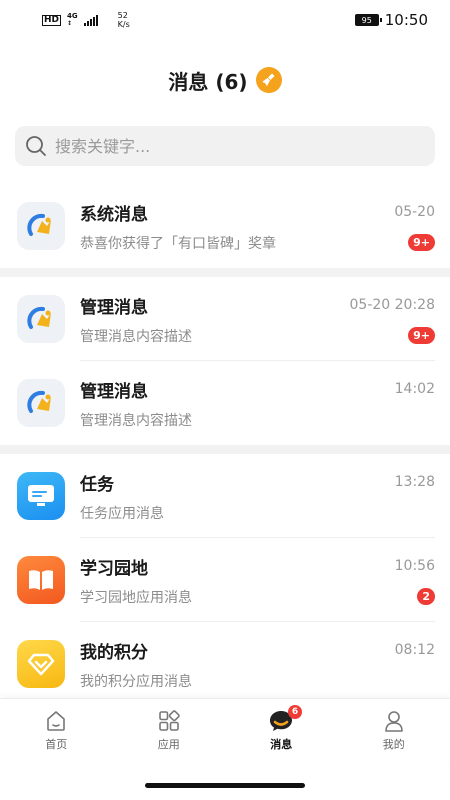  I want to click on status-bar: HD 4G ↕ 52 K/s 95 10:50, so click(225, 20).